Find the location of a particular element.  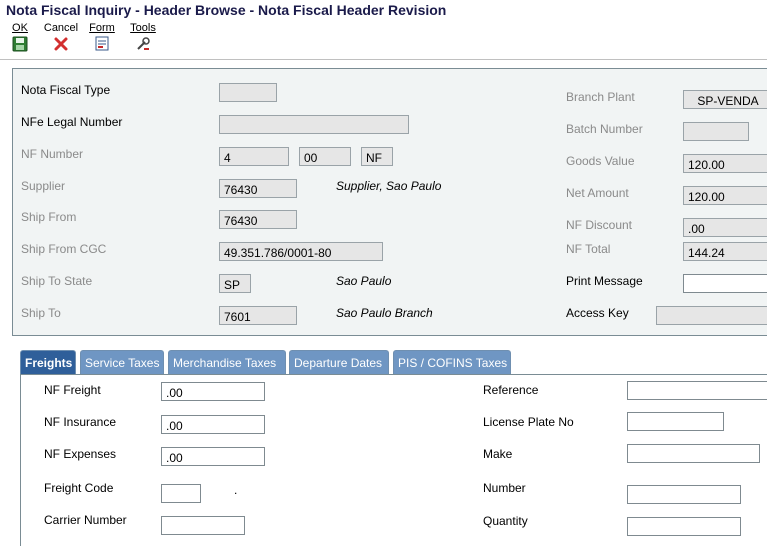

nf-total-label: NF Total is located at coordinates (588, 249).